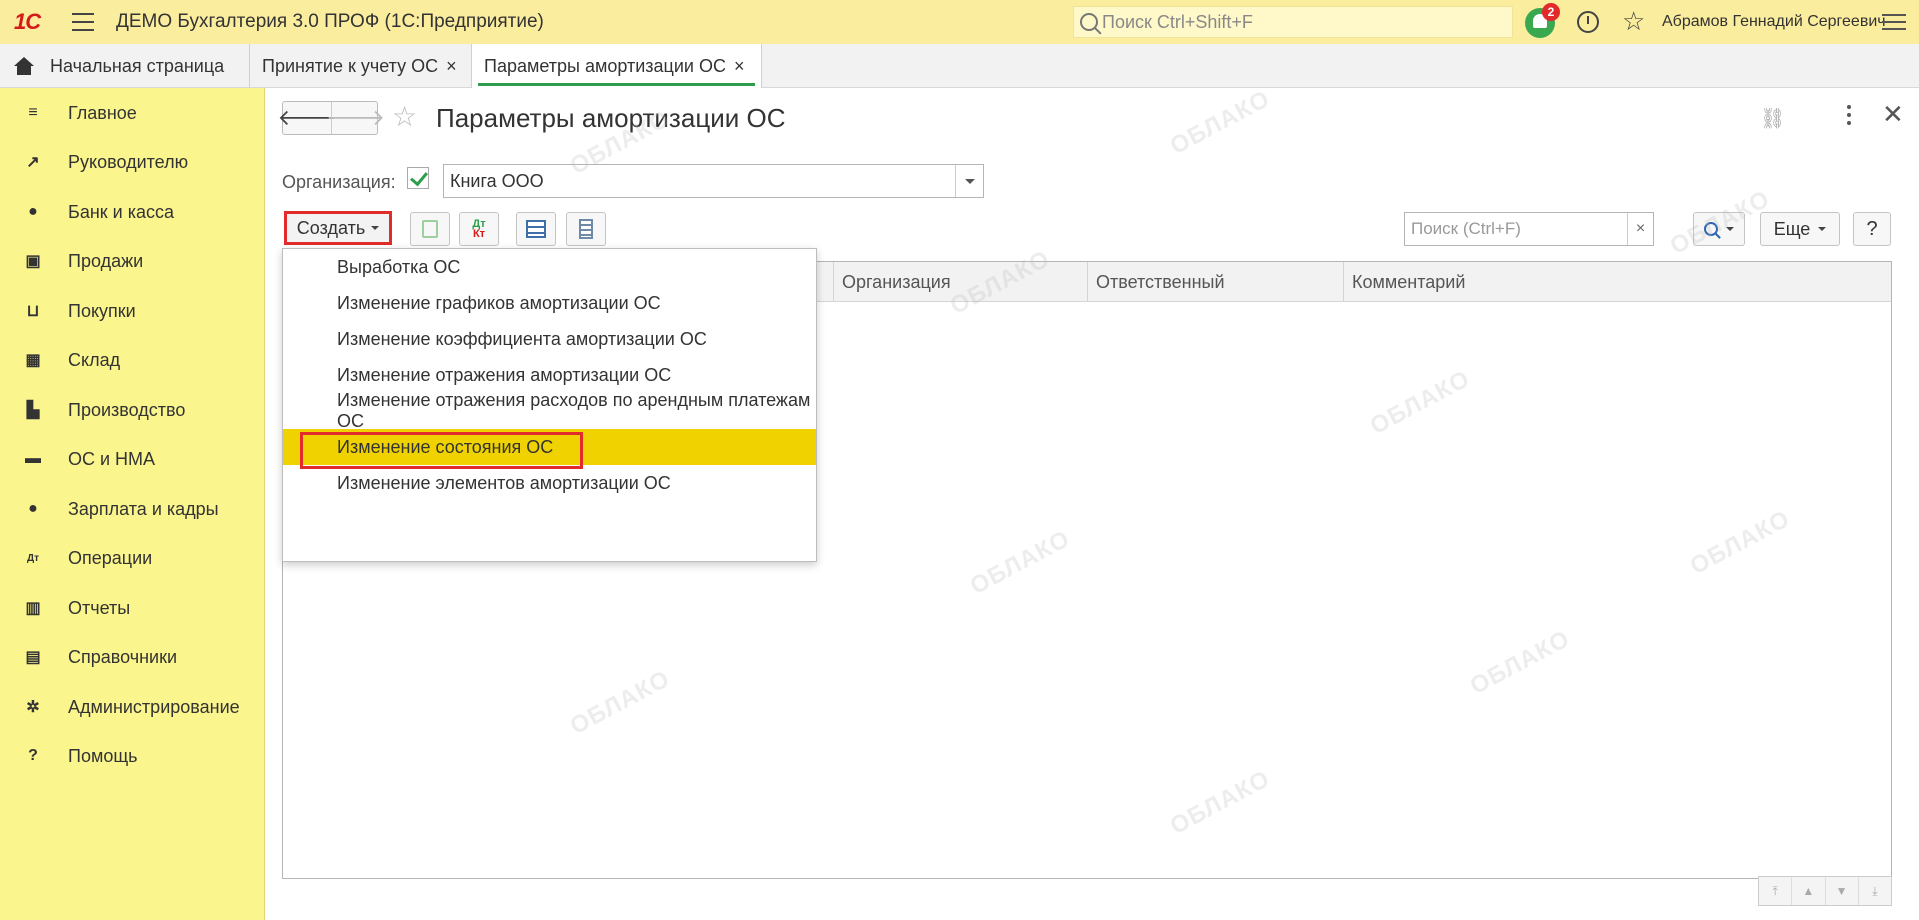  Describe the element at coordinates (132, 410) in the screenshot. I see `sidebar-item-production: ▙ Производство` at that location.